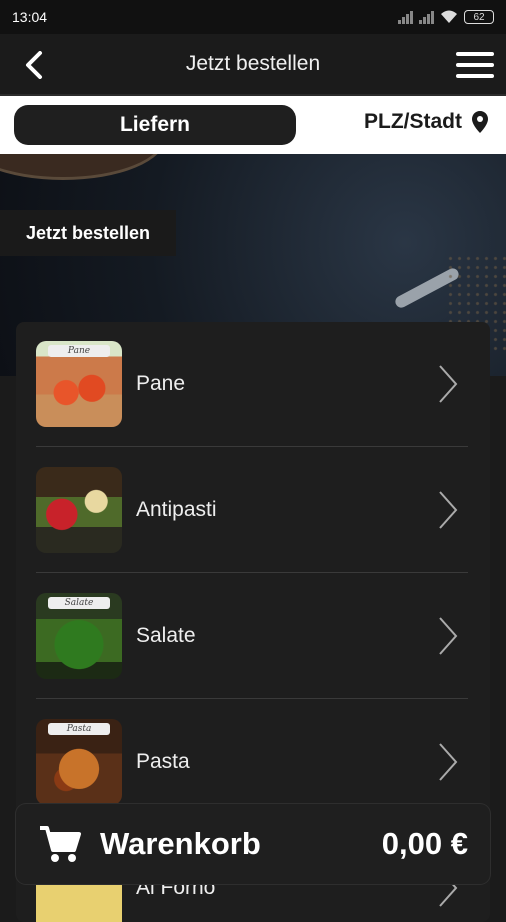 This screenshot has height=922, width=506. I want to click on delivery-bar: Liefern PLZ/Stadt, so click(253, 125).